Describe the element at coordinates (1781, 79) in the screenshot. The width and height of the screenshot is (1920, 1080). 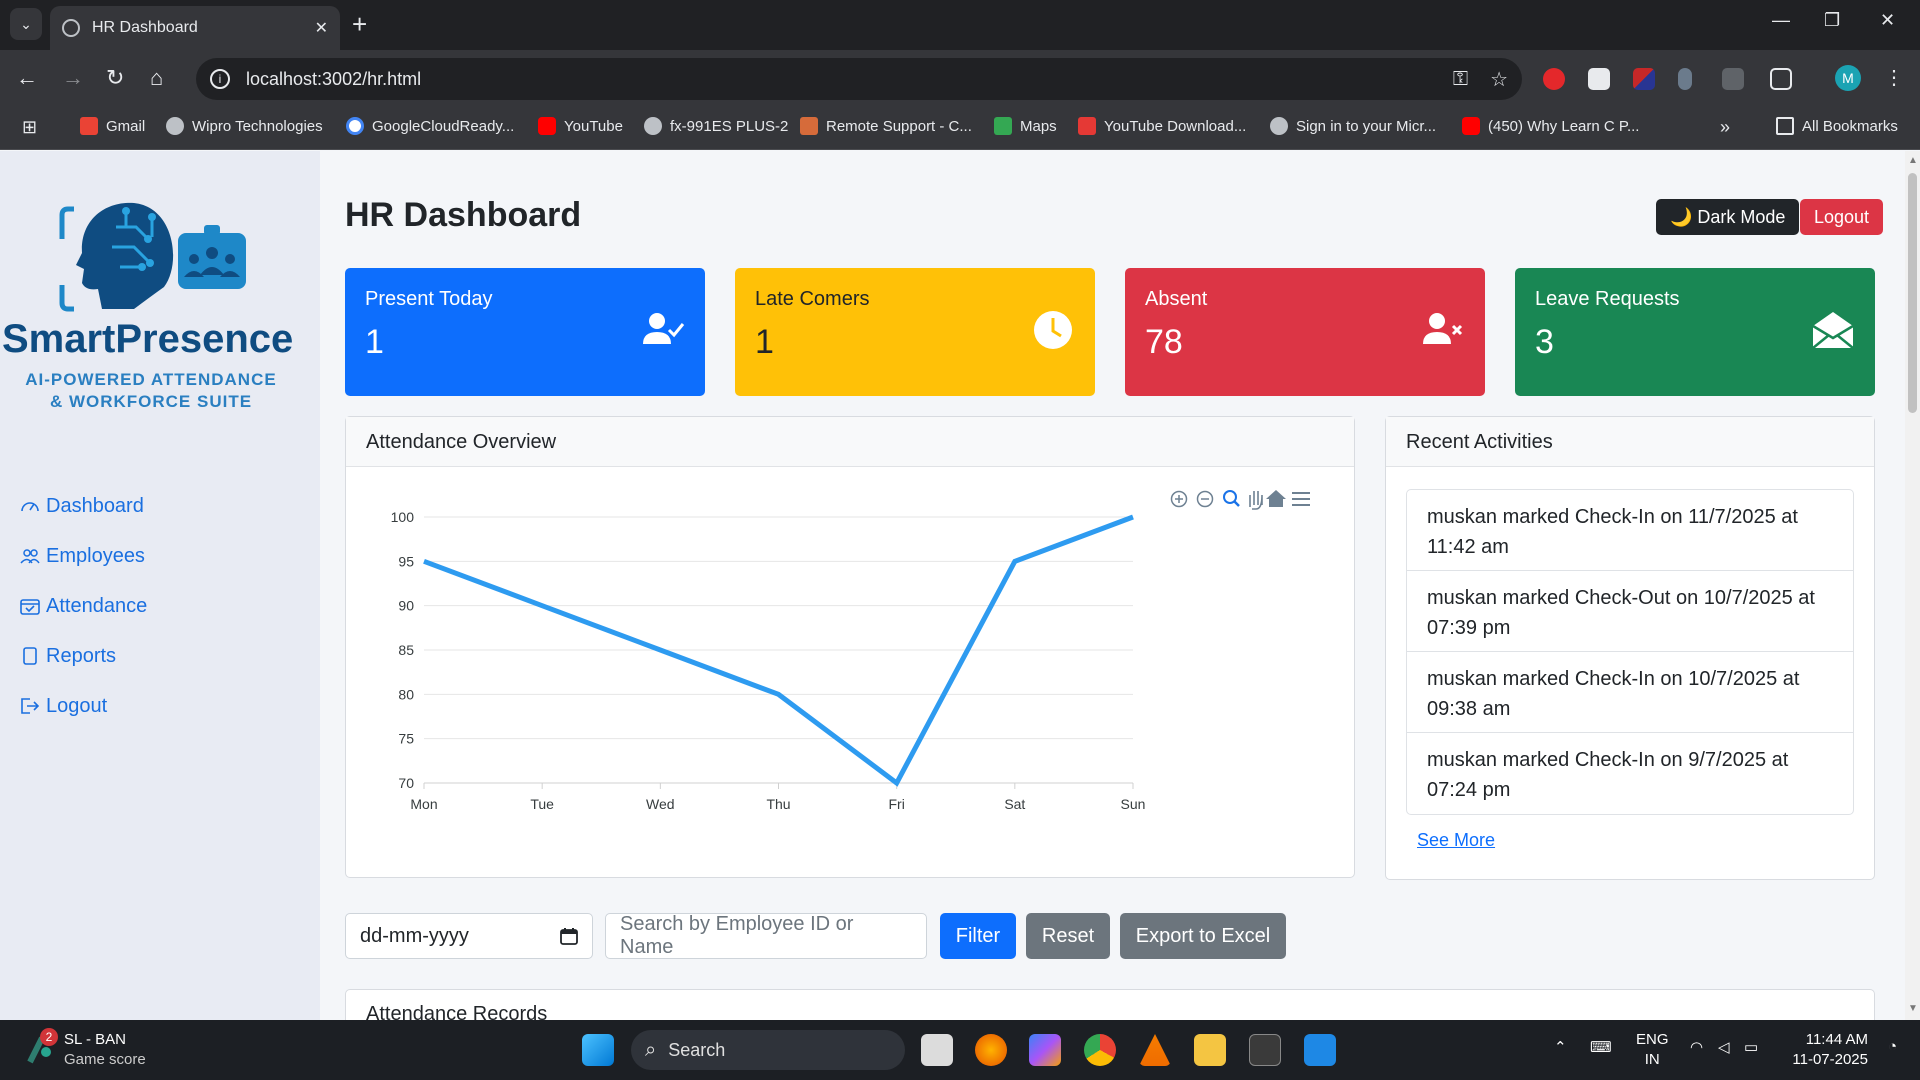
I see `extensions-puzzle-icon` at that location.